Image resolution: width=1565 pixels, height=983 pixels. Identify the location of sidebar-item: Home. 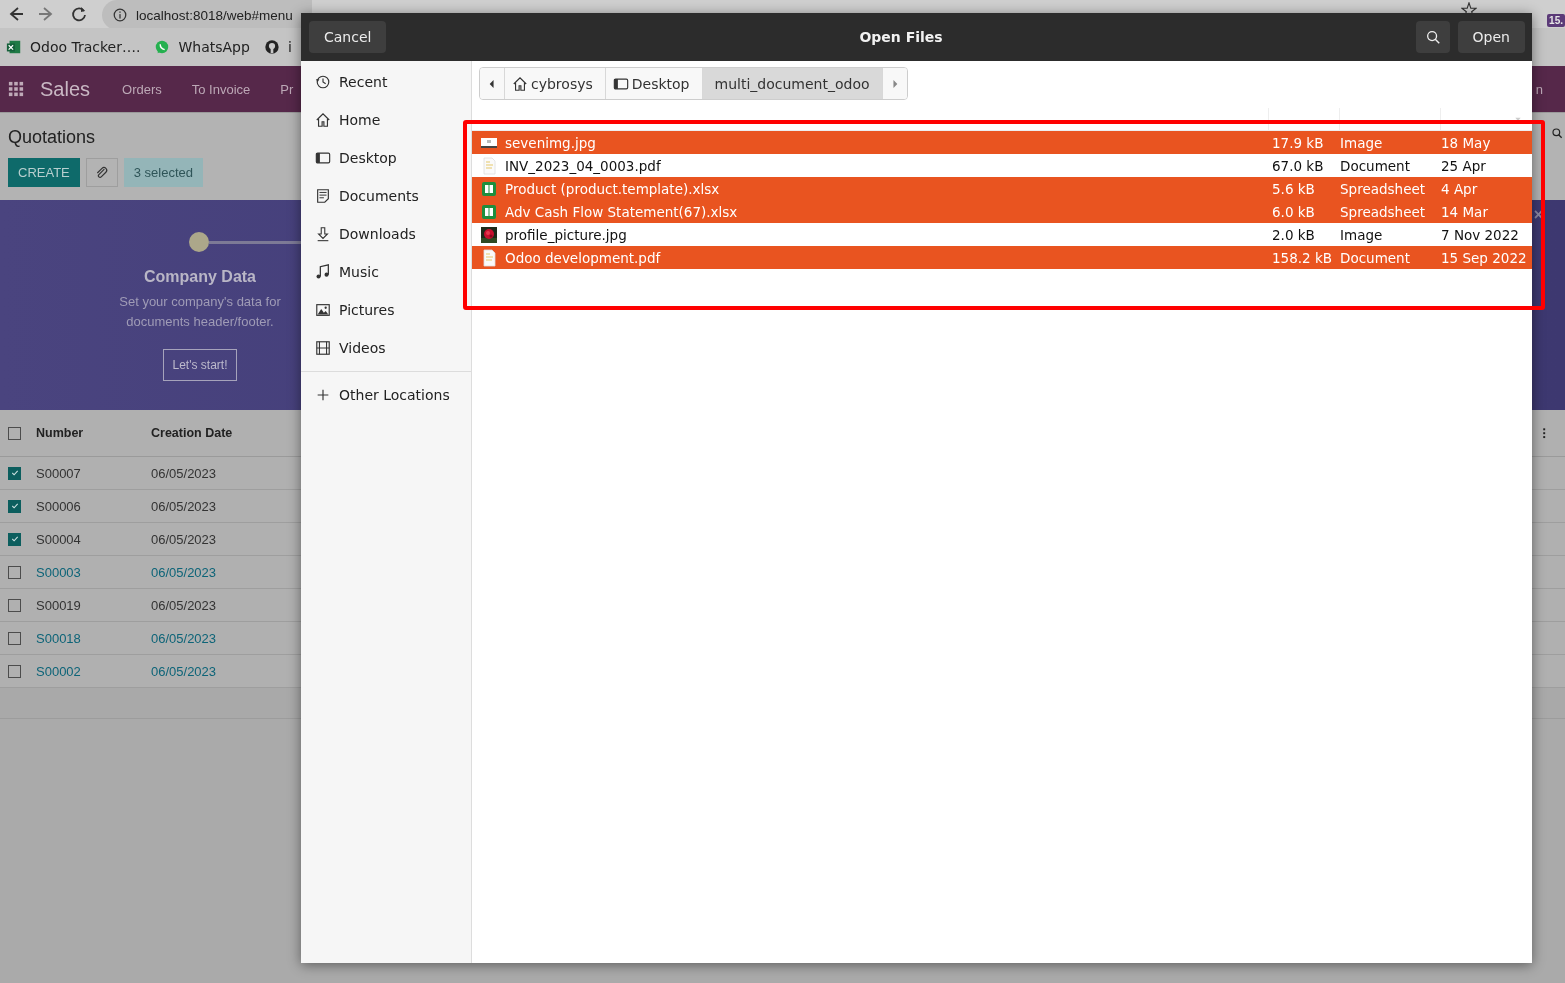
(341, 120).